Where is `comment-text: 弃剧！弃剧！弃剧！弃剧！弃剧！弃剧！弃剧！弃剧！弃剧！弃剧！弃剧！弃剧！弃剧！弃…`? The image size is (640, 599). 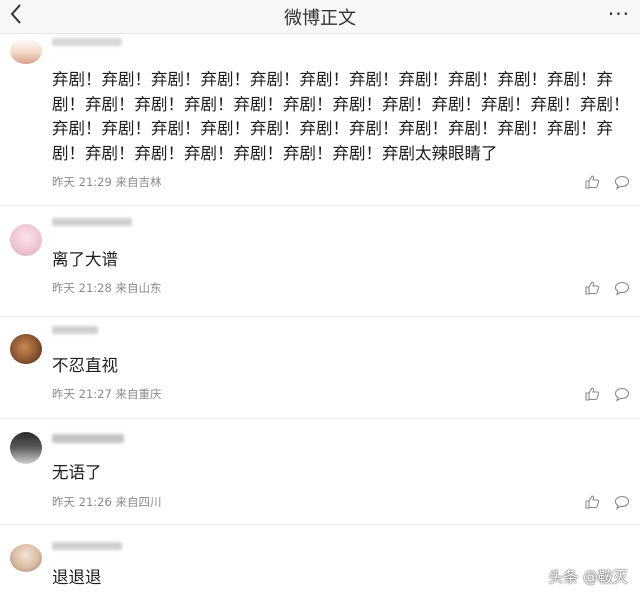 comment-text: 弃剧！弃剧！弃剧！弃剧！弃剧！弃剧！弃剧！弃剧！弃剧！弃剧！弃剧！弃剧！弃剧！弃… is located at coordinates (341, 116).